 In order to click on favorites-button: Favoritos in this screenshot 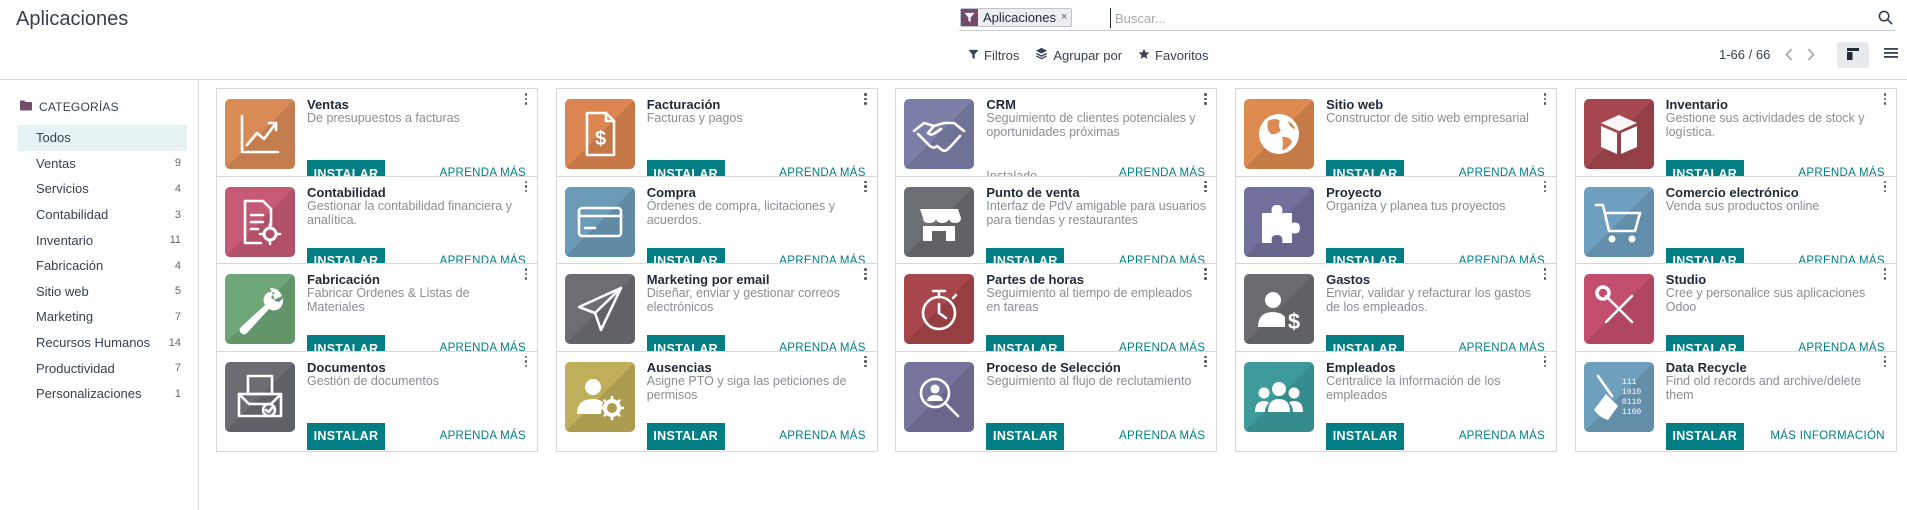, I will do `click(1173, 55)`.